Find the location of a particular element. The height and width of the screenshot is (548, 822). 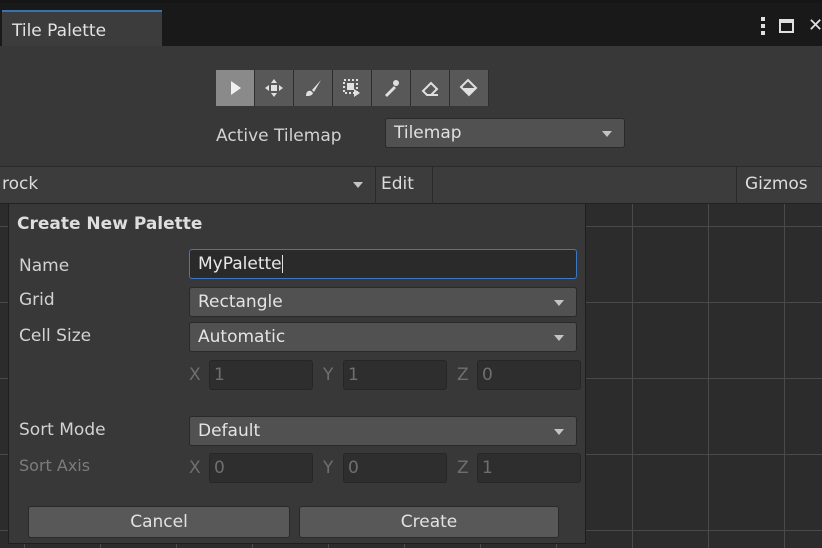

sort-mode-dropdown: Default is located at coordinates (383, 431).